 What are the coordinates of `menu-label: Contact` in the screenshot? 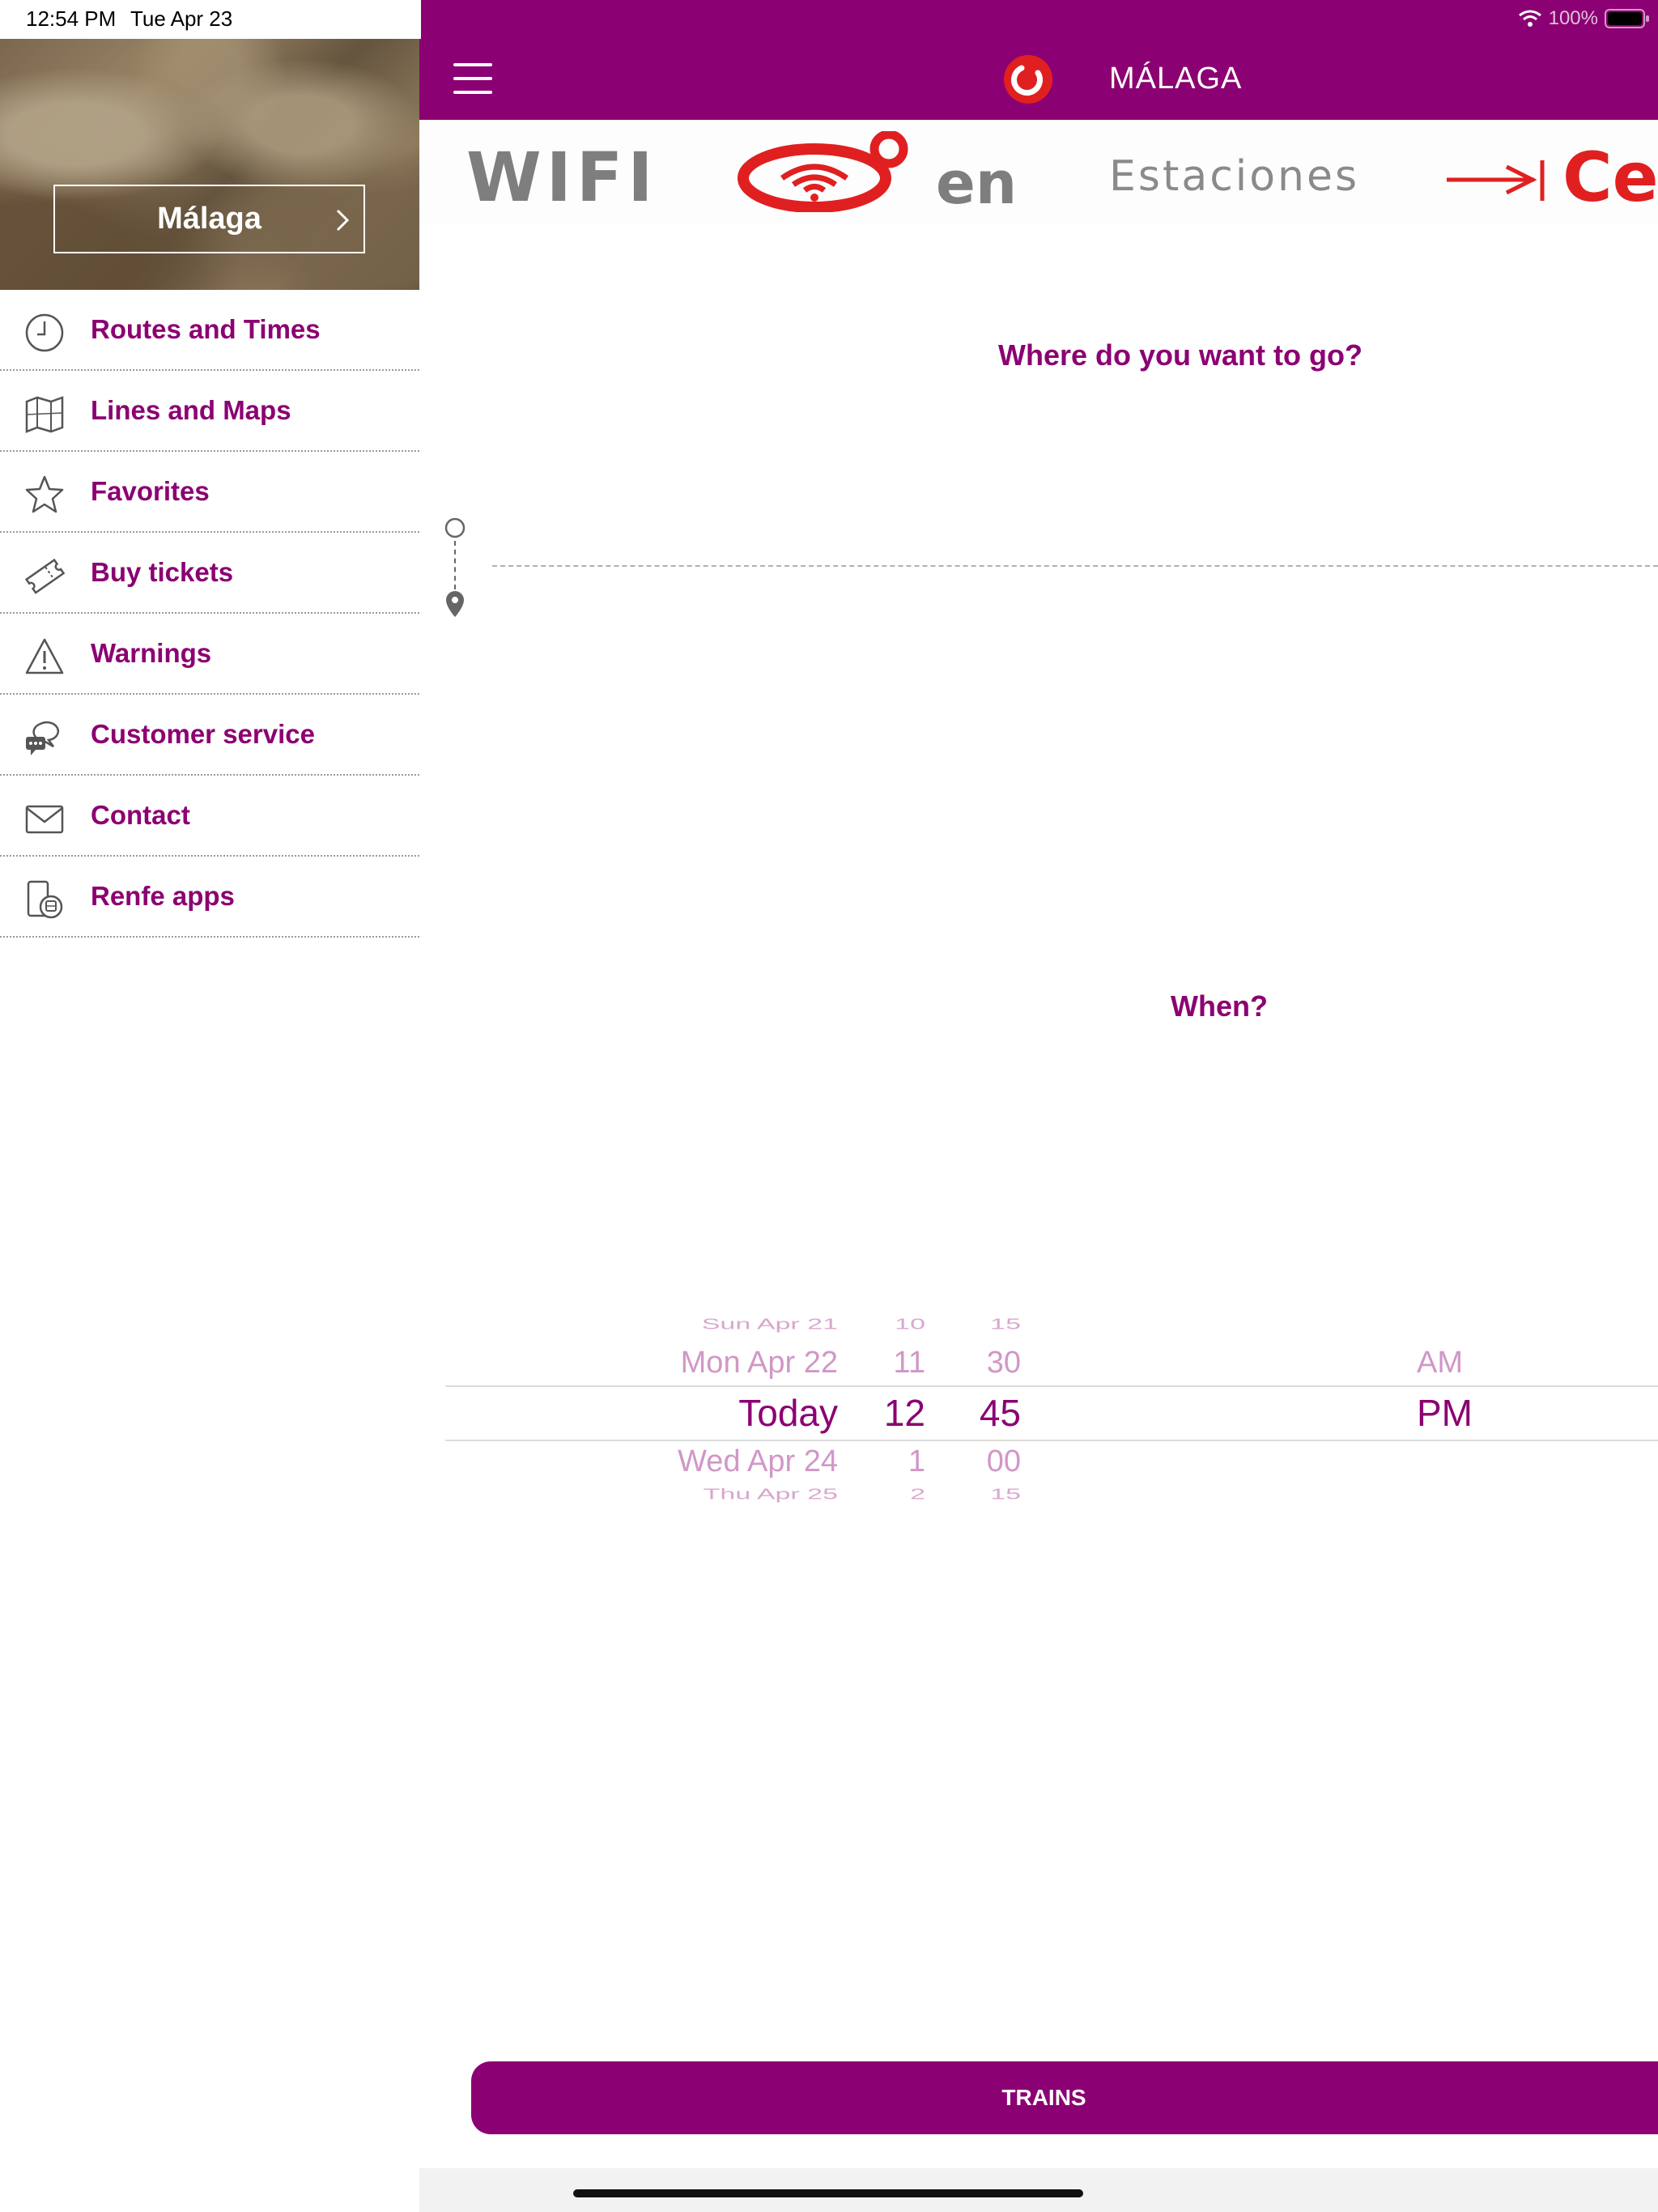 It's located at (140, 815).